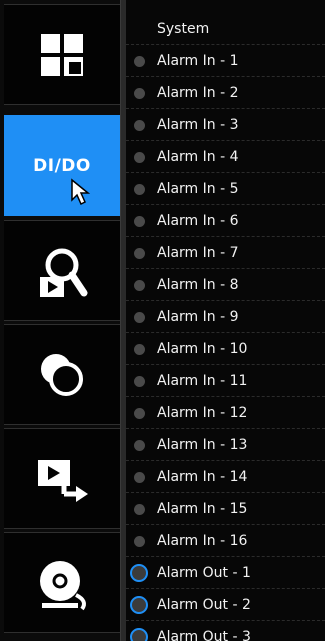  Describe the element at coordinates (204, 573) in the screenshot. I see `alarm-out-label: Alarm Out - 1` at that location.